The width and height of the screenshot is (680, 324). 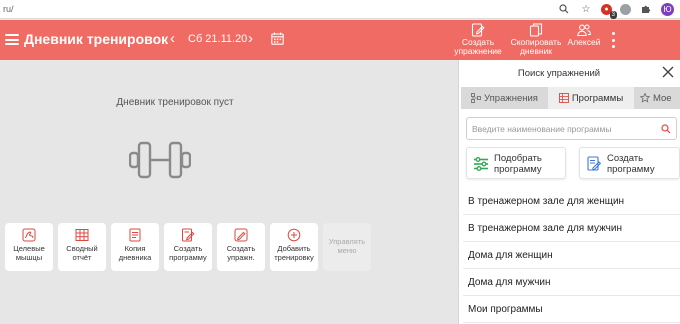 I want to click on tile-label: Управлять меню, so click(x=347, y=246).